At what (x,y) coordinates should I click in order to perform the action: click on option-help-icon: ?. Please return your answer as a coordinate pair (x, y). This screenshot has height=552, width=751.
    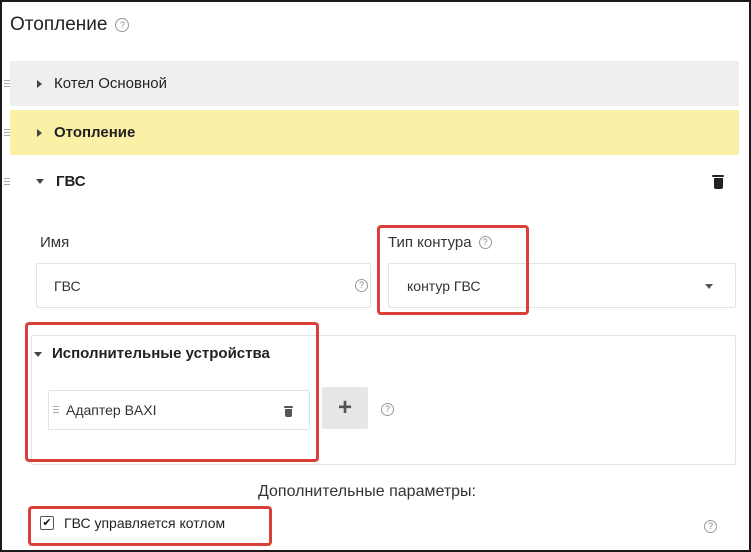
    Looking at the image, I should click on (710, 526).